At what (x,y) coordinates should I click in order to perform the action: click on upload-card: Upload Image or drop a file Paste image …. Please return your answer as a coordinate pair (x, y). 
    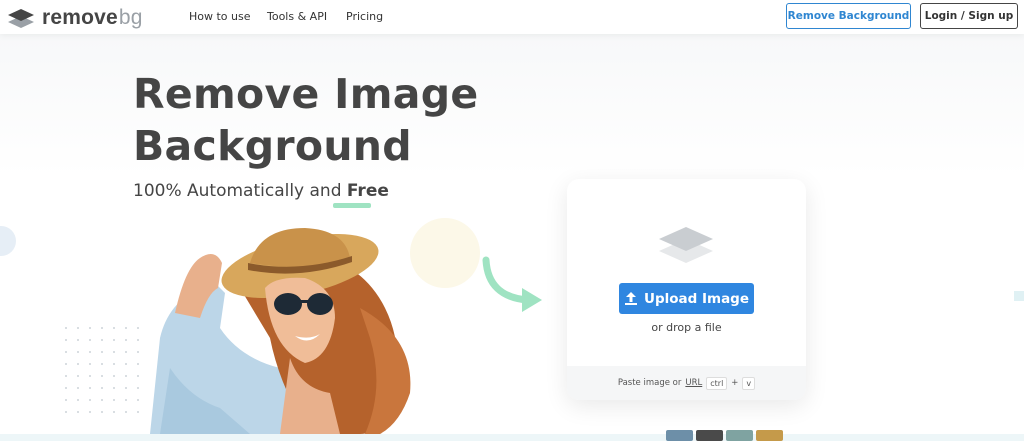
    Looking at the image, I should click on (686, 289).